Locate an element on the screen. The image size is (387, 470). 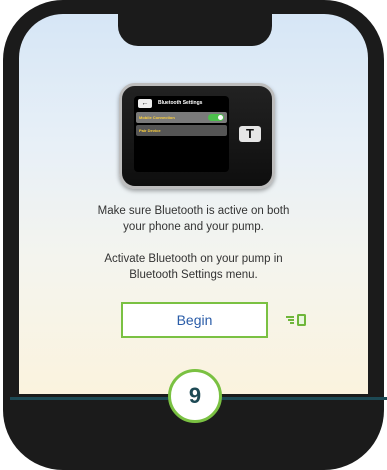
pump-row-pair-device: Pair Device is located at coordinates (181, 130).